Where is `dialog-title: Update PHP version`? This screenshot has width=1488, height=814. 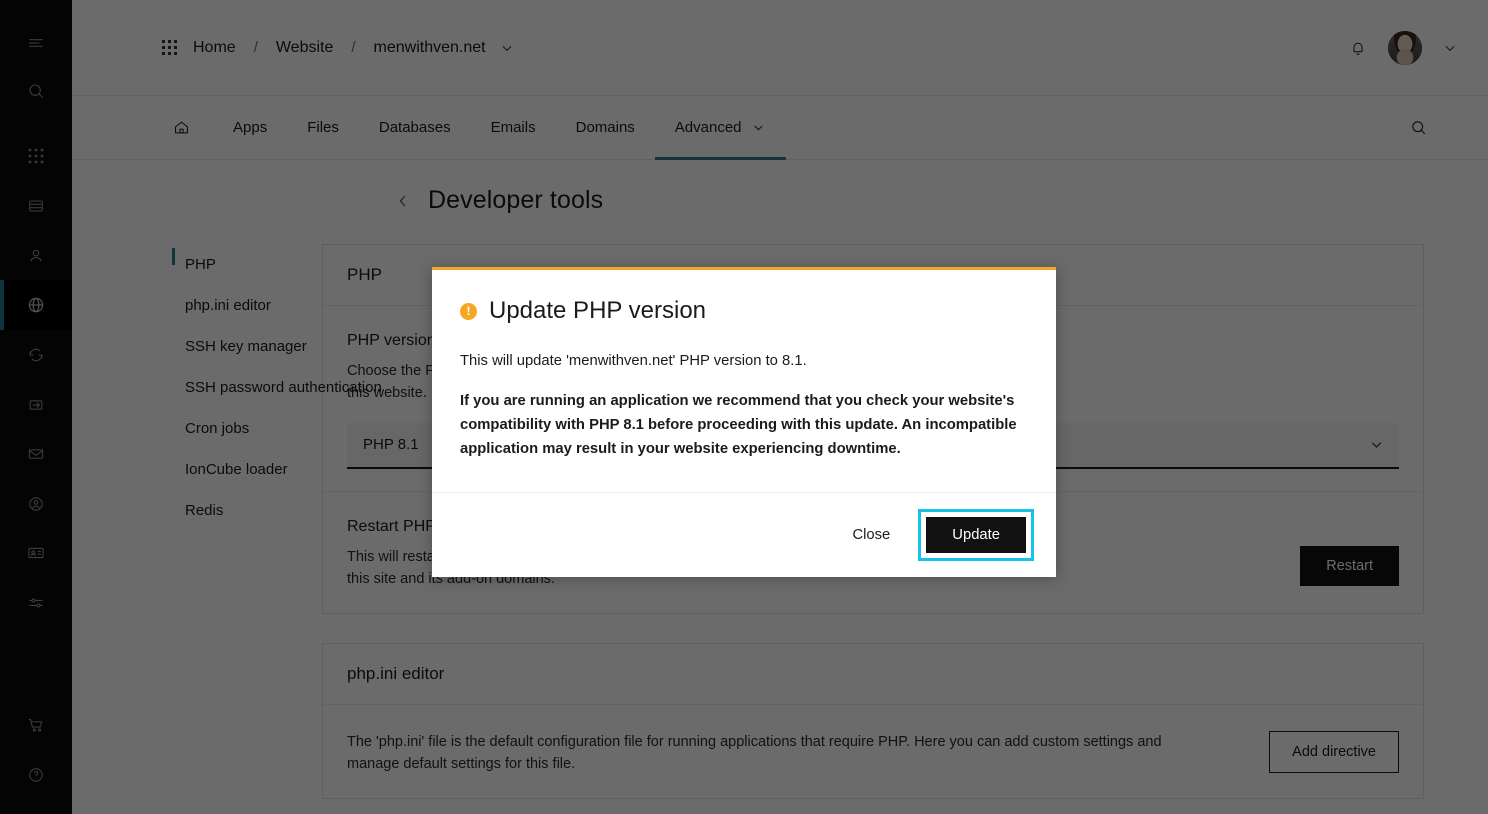
dialog-title: Update PHP version is located at coordinates (598, 310).